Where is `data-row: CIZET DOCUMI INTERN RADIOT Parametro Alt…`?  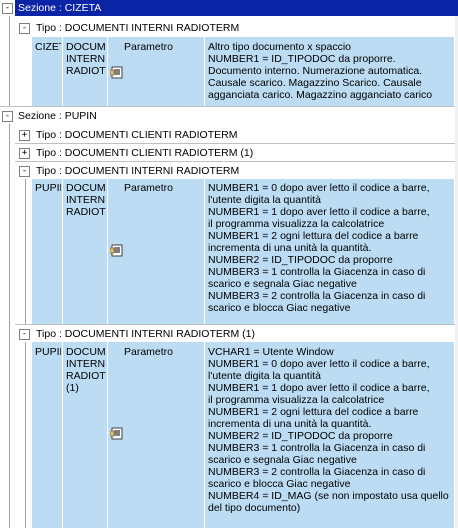 data-row: CIZET DOCUMI INTERN RADIOT Parametro Alt… is located at coordinates (243, 71).